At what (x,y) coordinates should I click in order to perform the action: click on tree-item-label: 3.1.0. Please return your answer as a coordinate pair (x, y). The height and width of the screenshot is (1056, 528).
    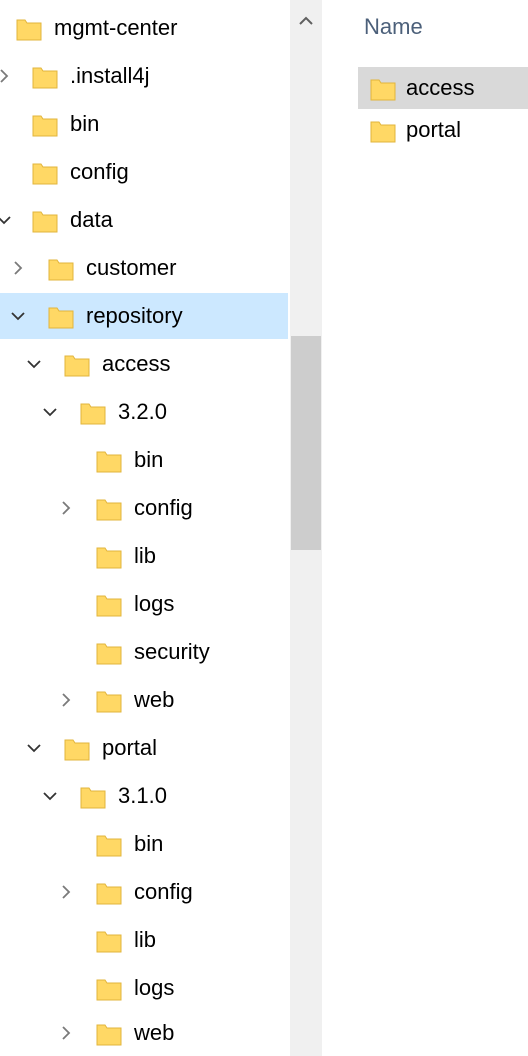
    Looking at the image, I should click on (142, 795).